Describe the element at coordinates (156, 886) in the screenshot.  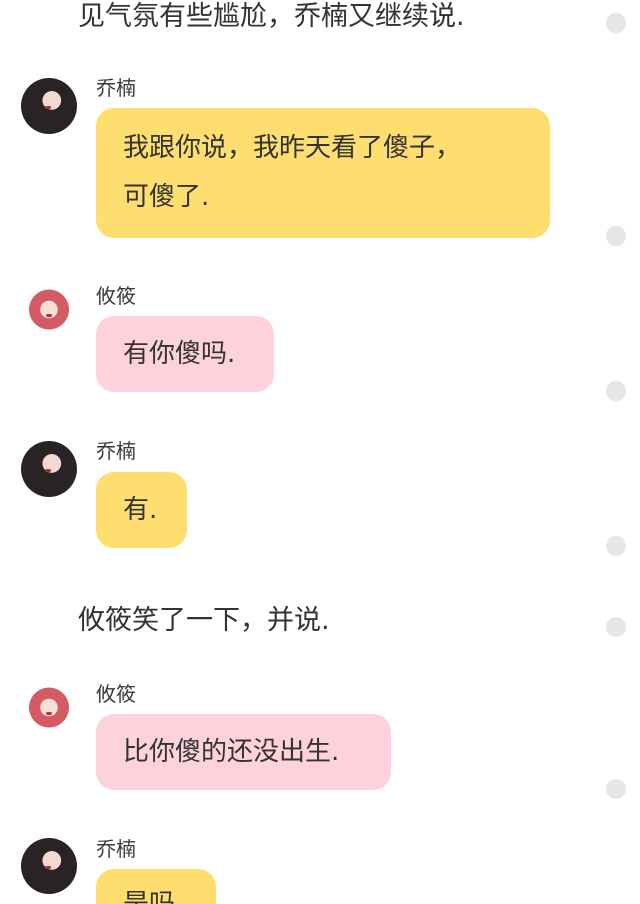
I see `chat-bubble: 是吗` at that location.